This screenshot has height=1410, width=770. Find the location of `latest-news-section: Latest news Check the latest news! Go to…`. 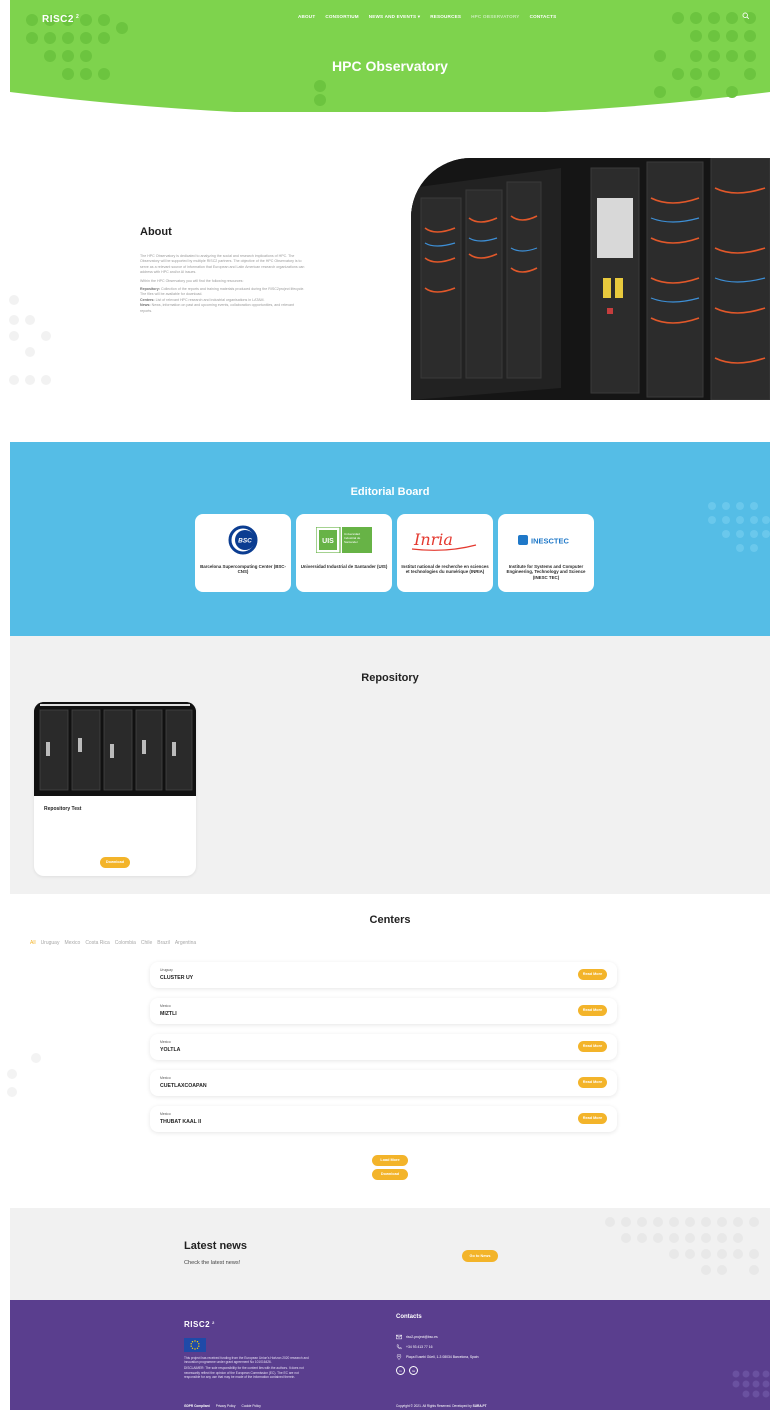

latest-news-section: Latest news Check the latest news! Go to… is located at coordinates (390, 1254).